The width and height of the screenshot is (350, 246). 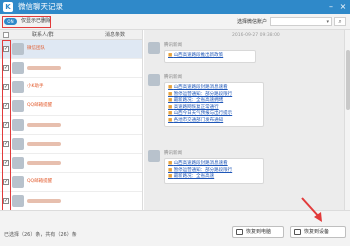 I want to click on highlight-box-toggle, so click(x=26, y=22).